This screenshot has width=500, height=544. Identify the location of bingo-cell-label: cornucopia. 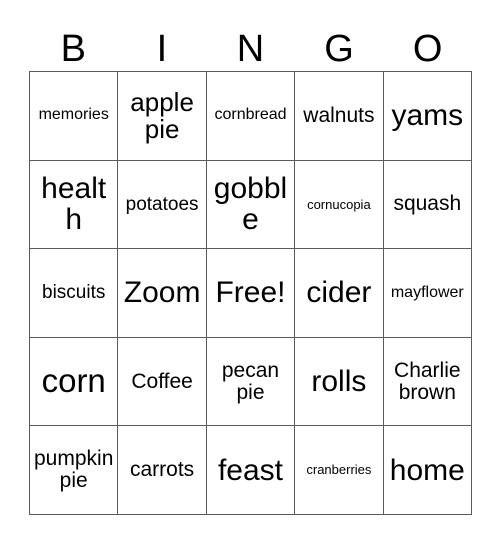
(339, 204).